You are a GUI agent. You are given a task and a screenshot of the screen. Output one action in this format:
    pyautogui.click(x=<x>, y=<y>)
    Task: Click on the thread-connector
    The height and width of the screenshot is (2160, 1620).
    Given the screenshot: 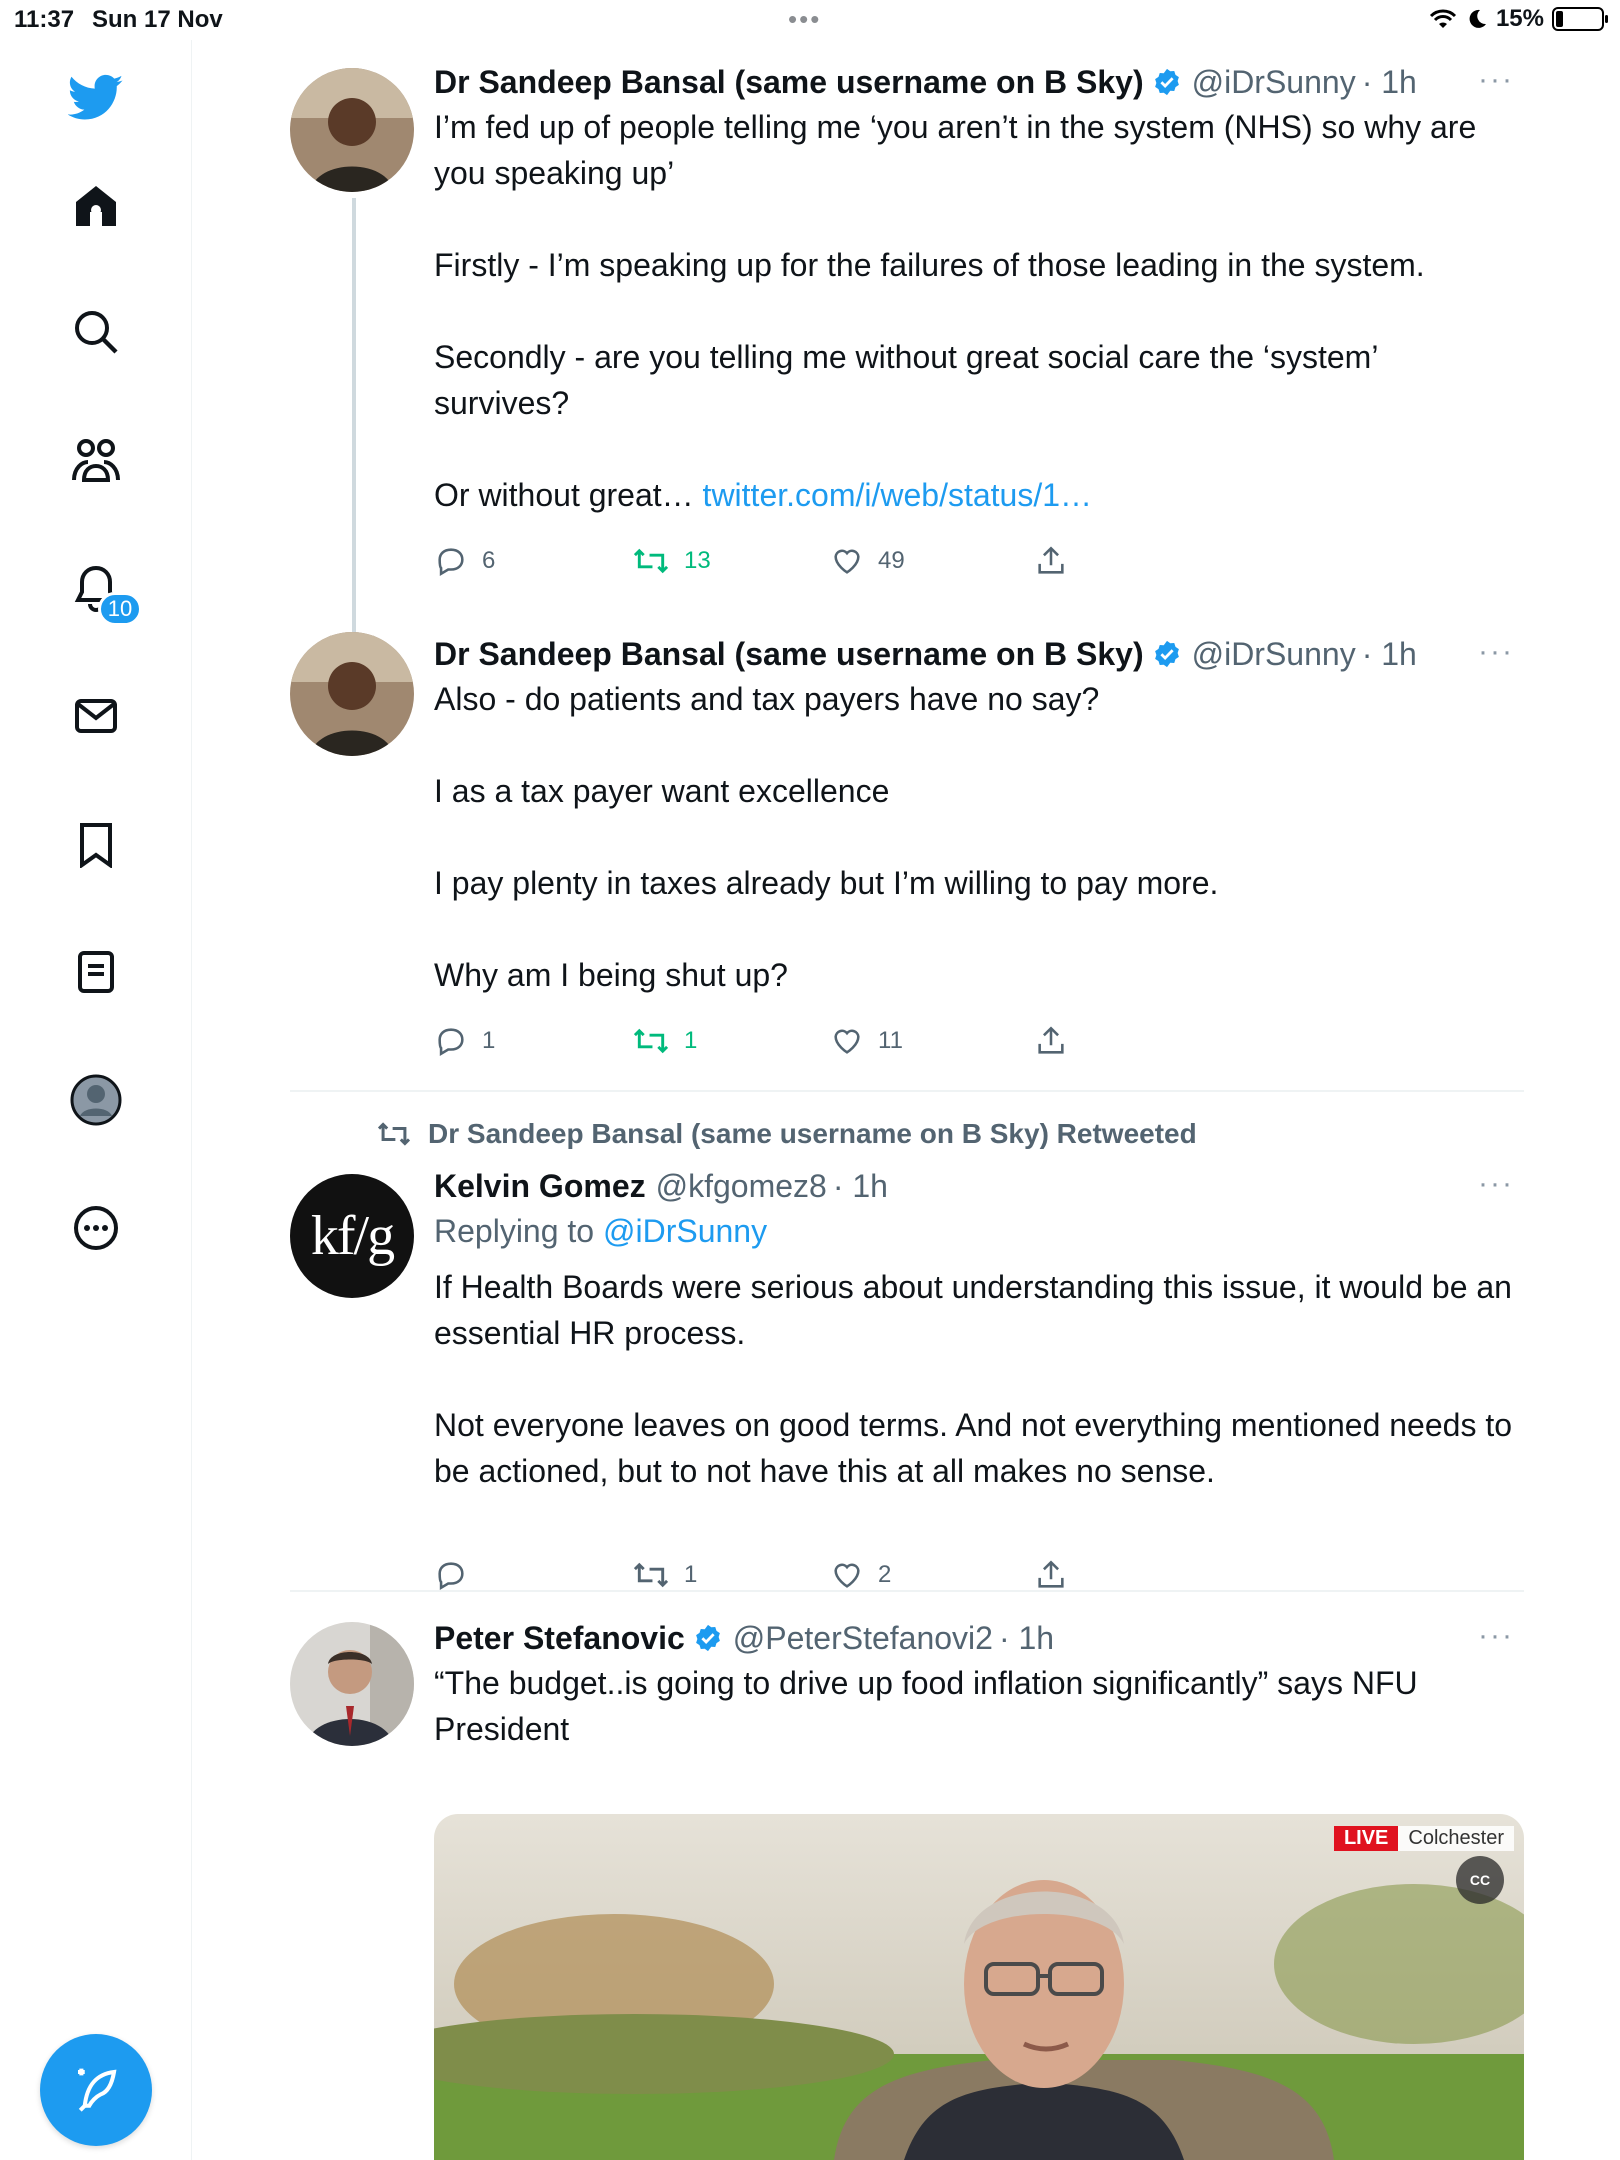 What is the action you would take?
    pyautogui.click(x=354, y=421)
    